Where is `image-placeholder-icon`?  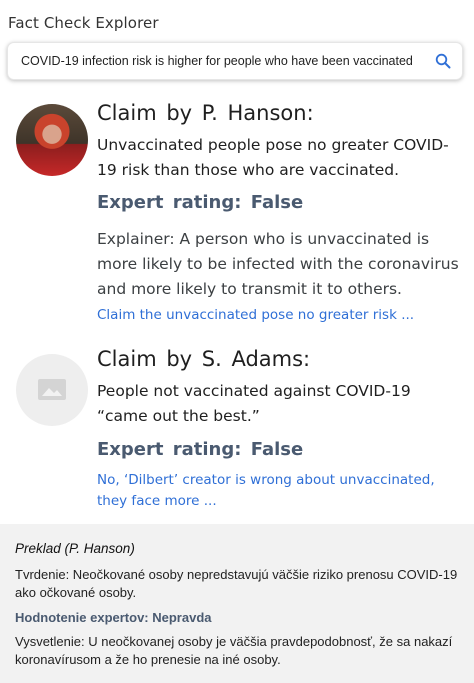 image-placeholder-icon is located at coordinates (52, 389).